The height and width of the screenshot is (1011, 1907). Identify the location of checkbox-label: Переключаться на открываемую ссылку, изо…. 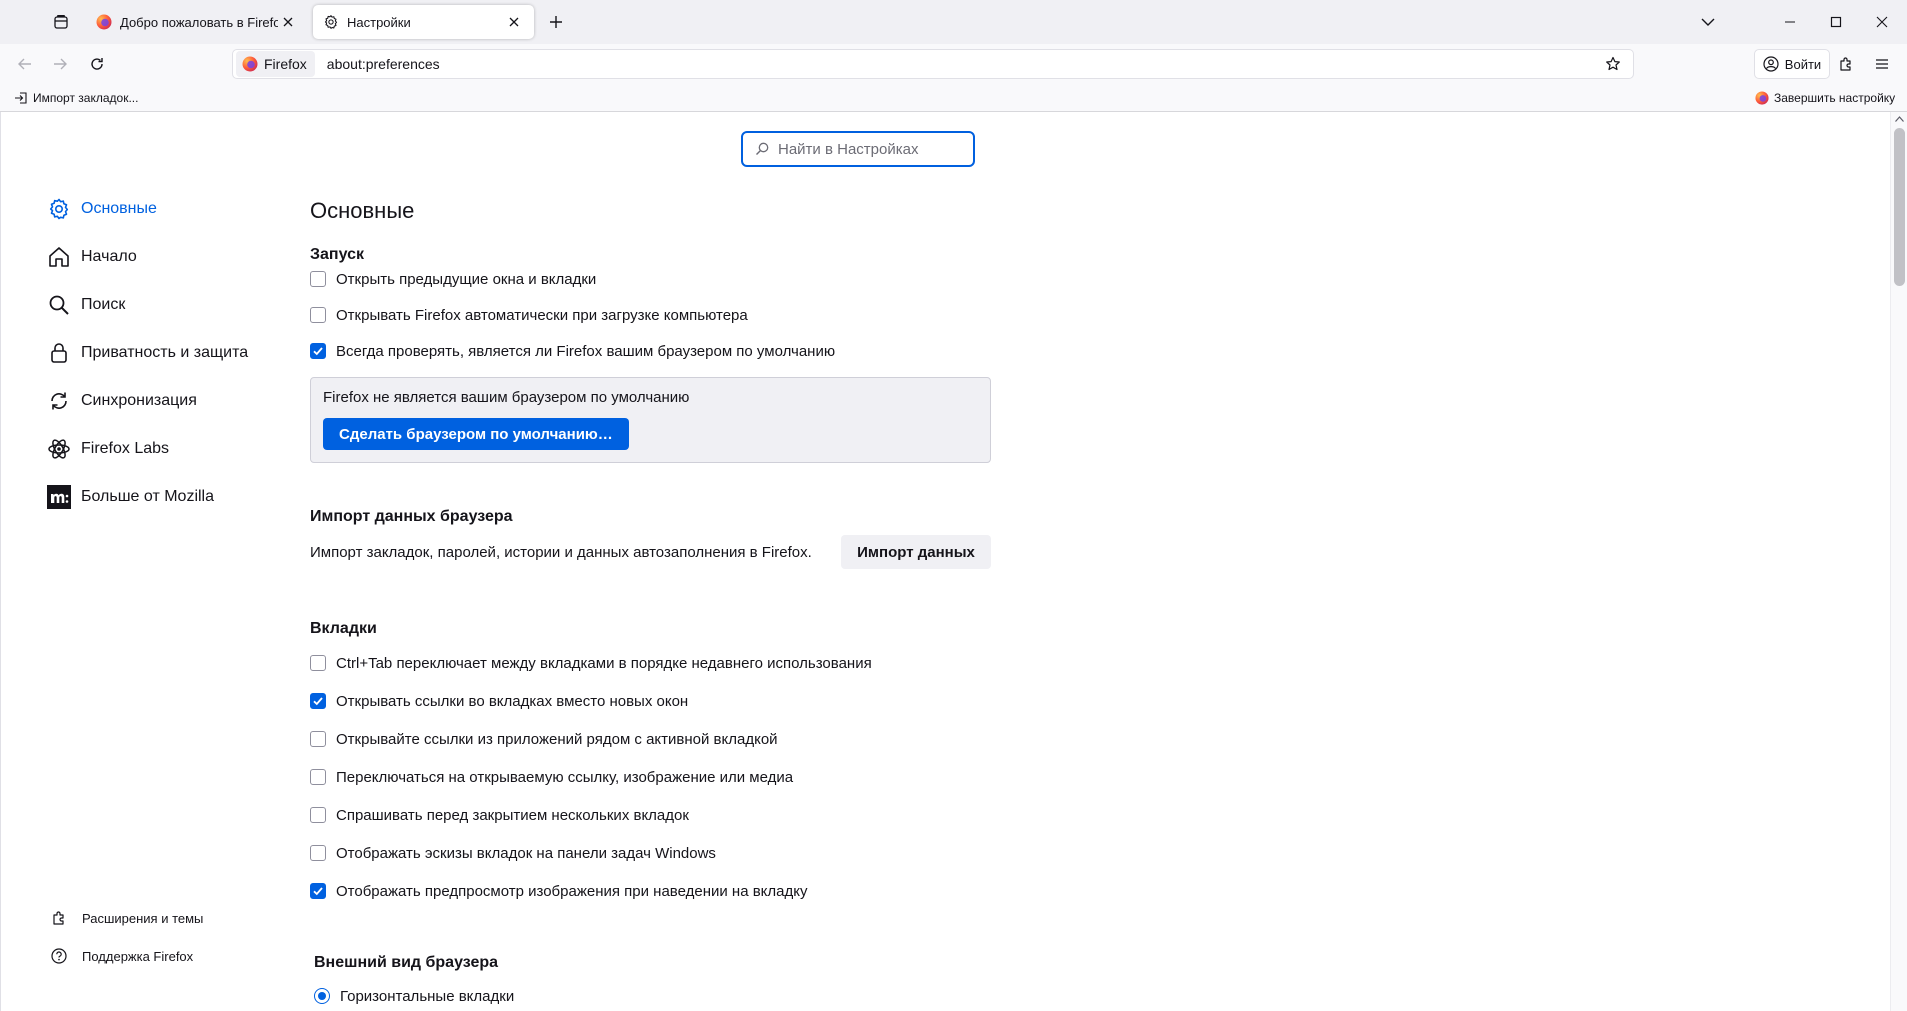
(565, 777).